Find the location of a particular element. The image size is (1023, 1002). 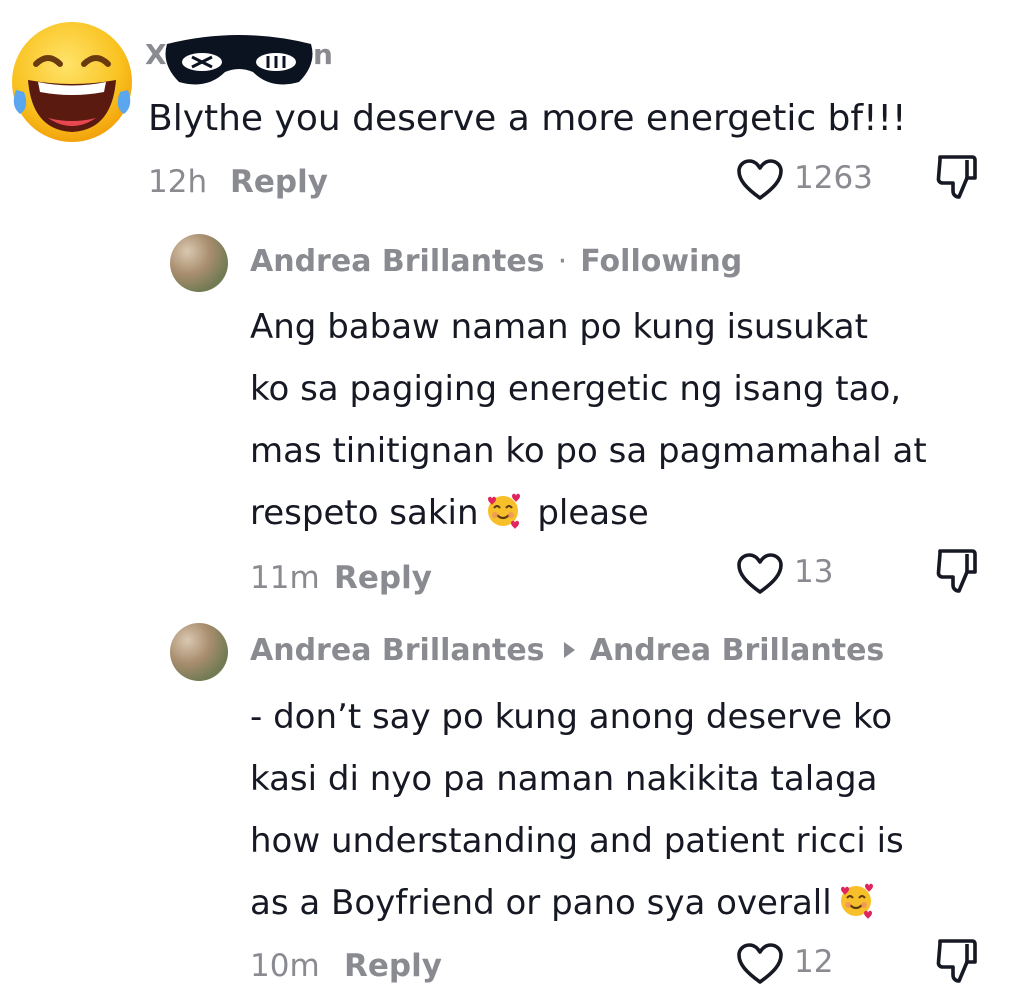

commenter-avatar-laughing-emoji is located at coordinates (72, 82).